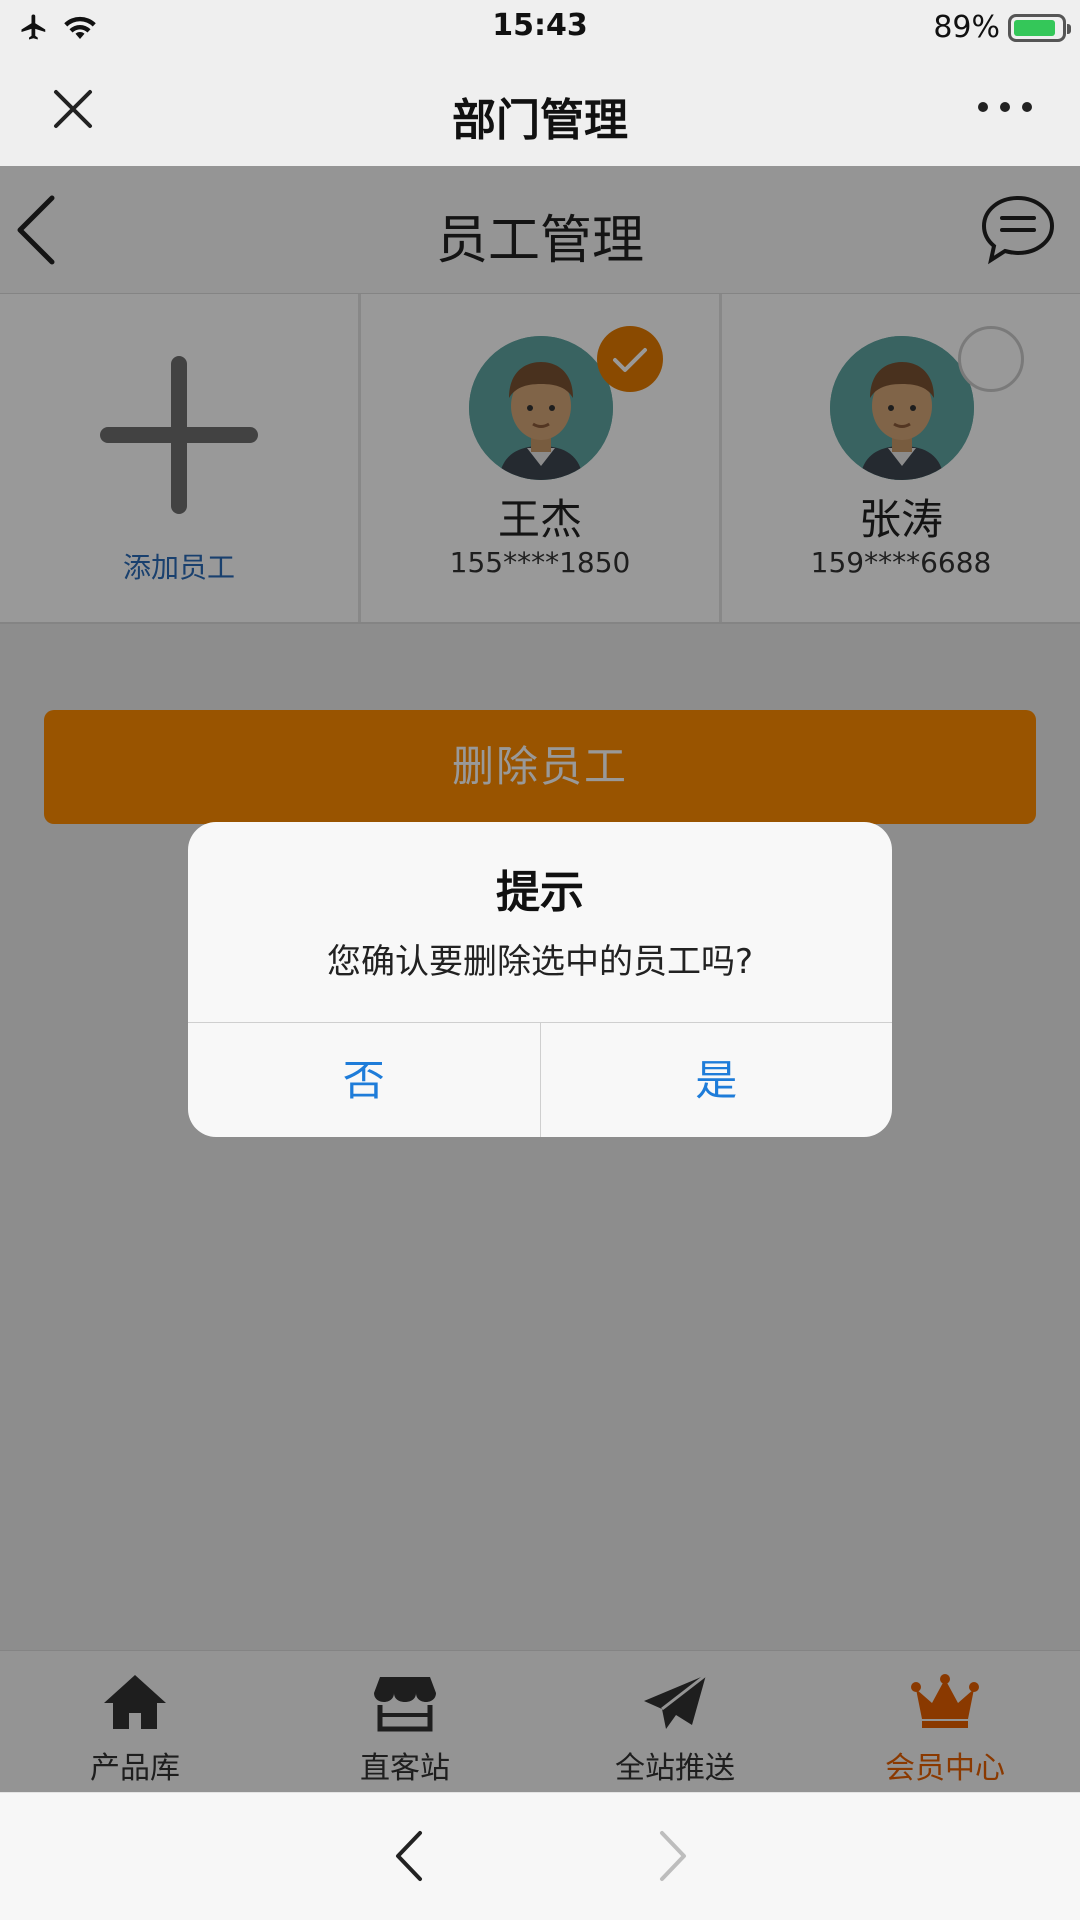 This screenshot has width=1080, height=1920. I want to click on miniprogram-nav-bar: 部门管理, so click(540, 111).